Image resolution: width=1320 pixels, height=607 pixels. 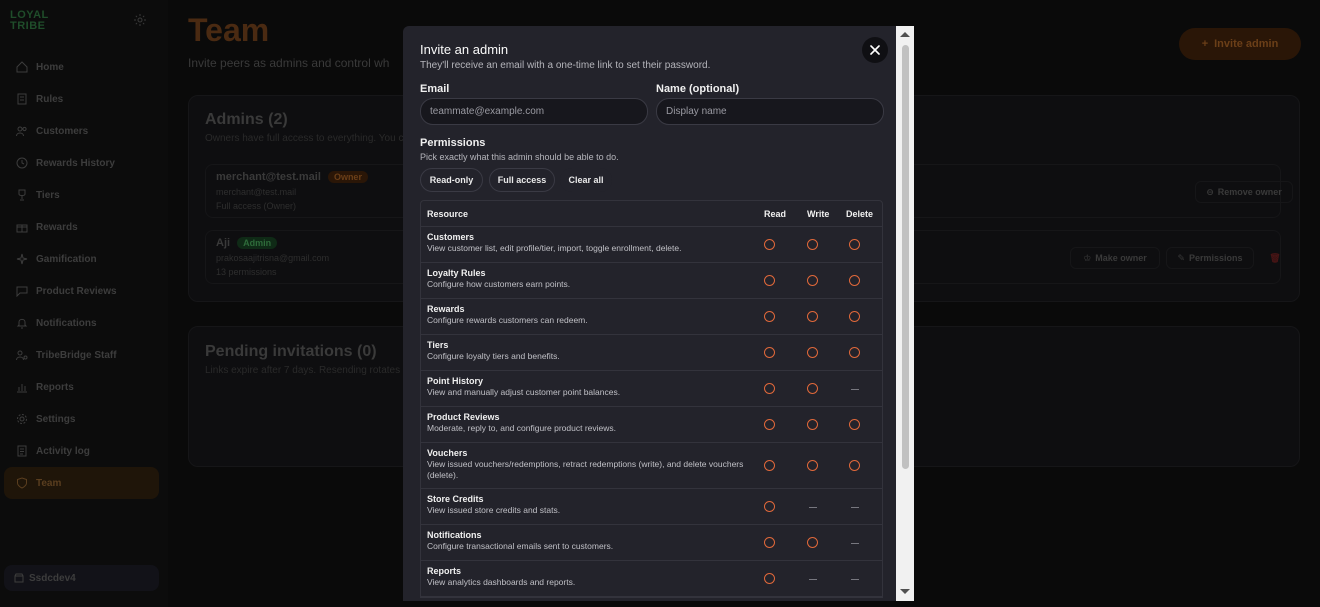 I want to click on staff-icon, so click(x=22, y=355).